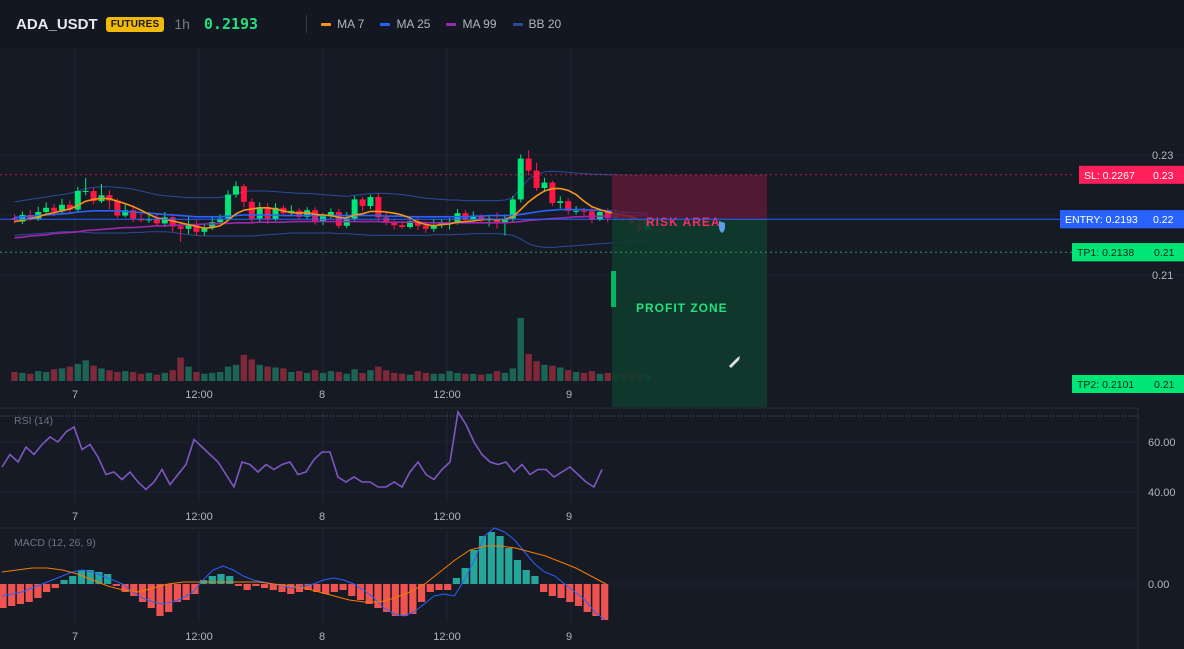  What do you see at coordinates (1163, 220) in the screenshot?
I see `level-axis-value: 0.22` at bounding box center [1163, 220].